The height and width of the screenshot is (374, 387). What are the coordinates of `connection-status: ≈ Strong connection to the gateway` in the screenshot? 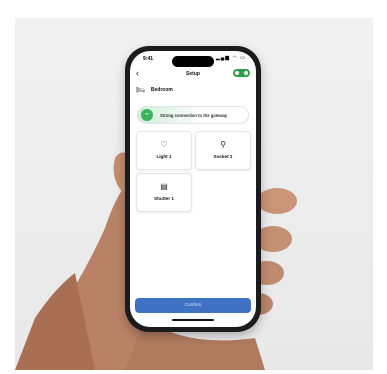 It's located at (193, 115).